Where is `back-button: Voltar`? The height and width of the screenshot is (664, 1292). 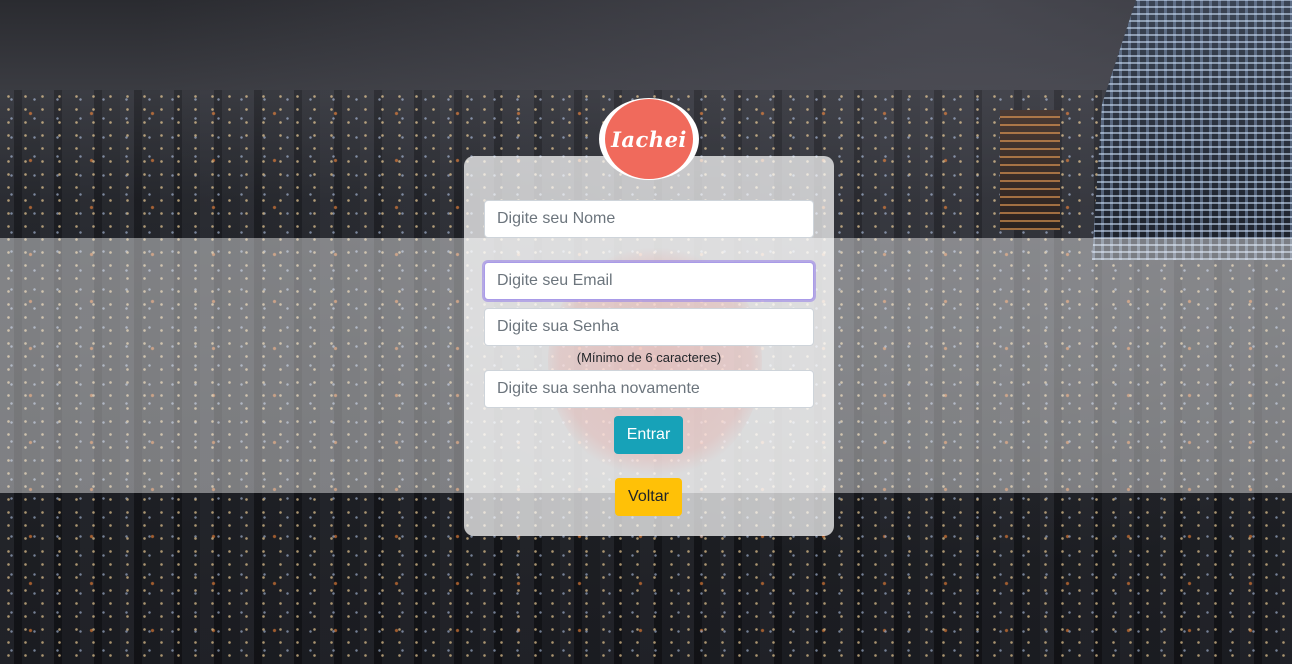
back-button: Voltar is located at coordinates (648, 497).